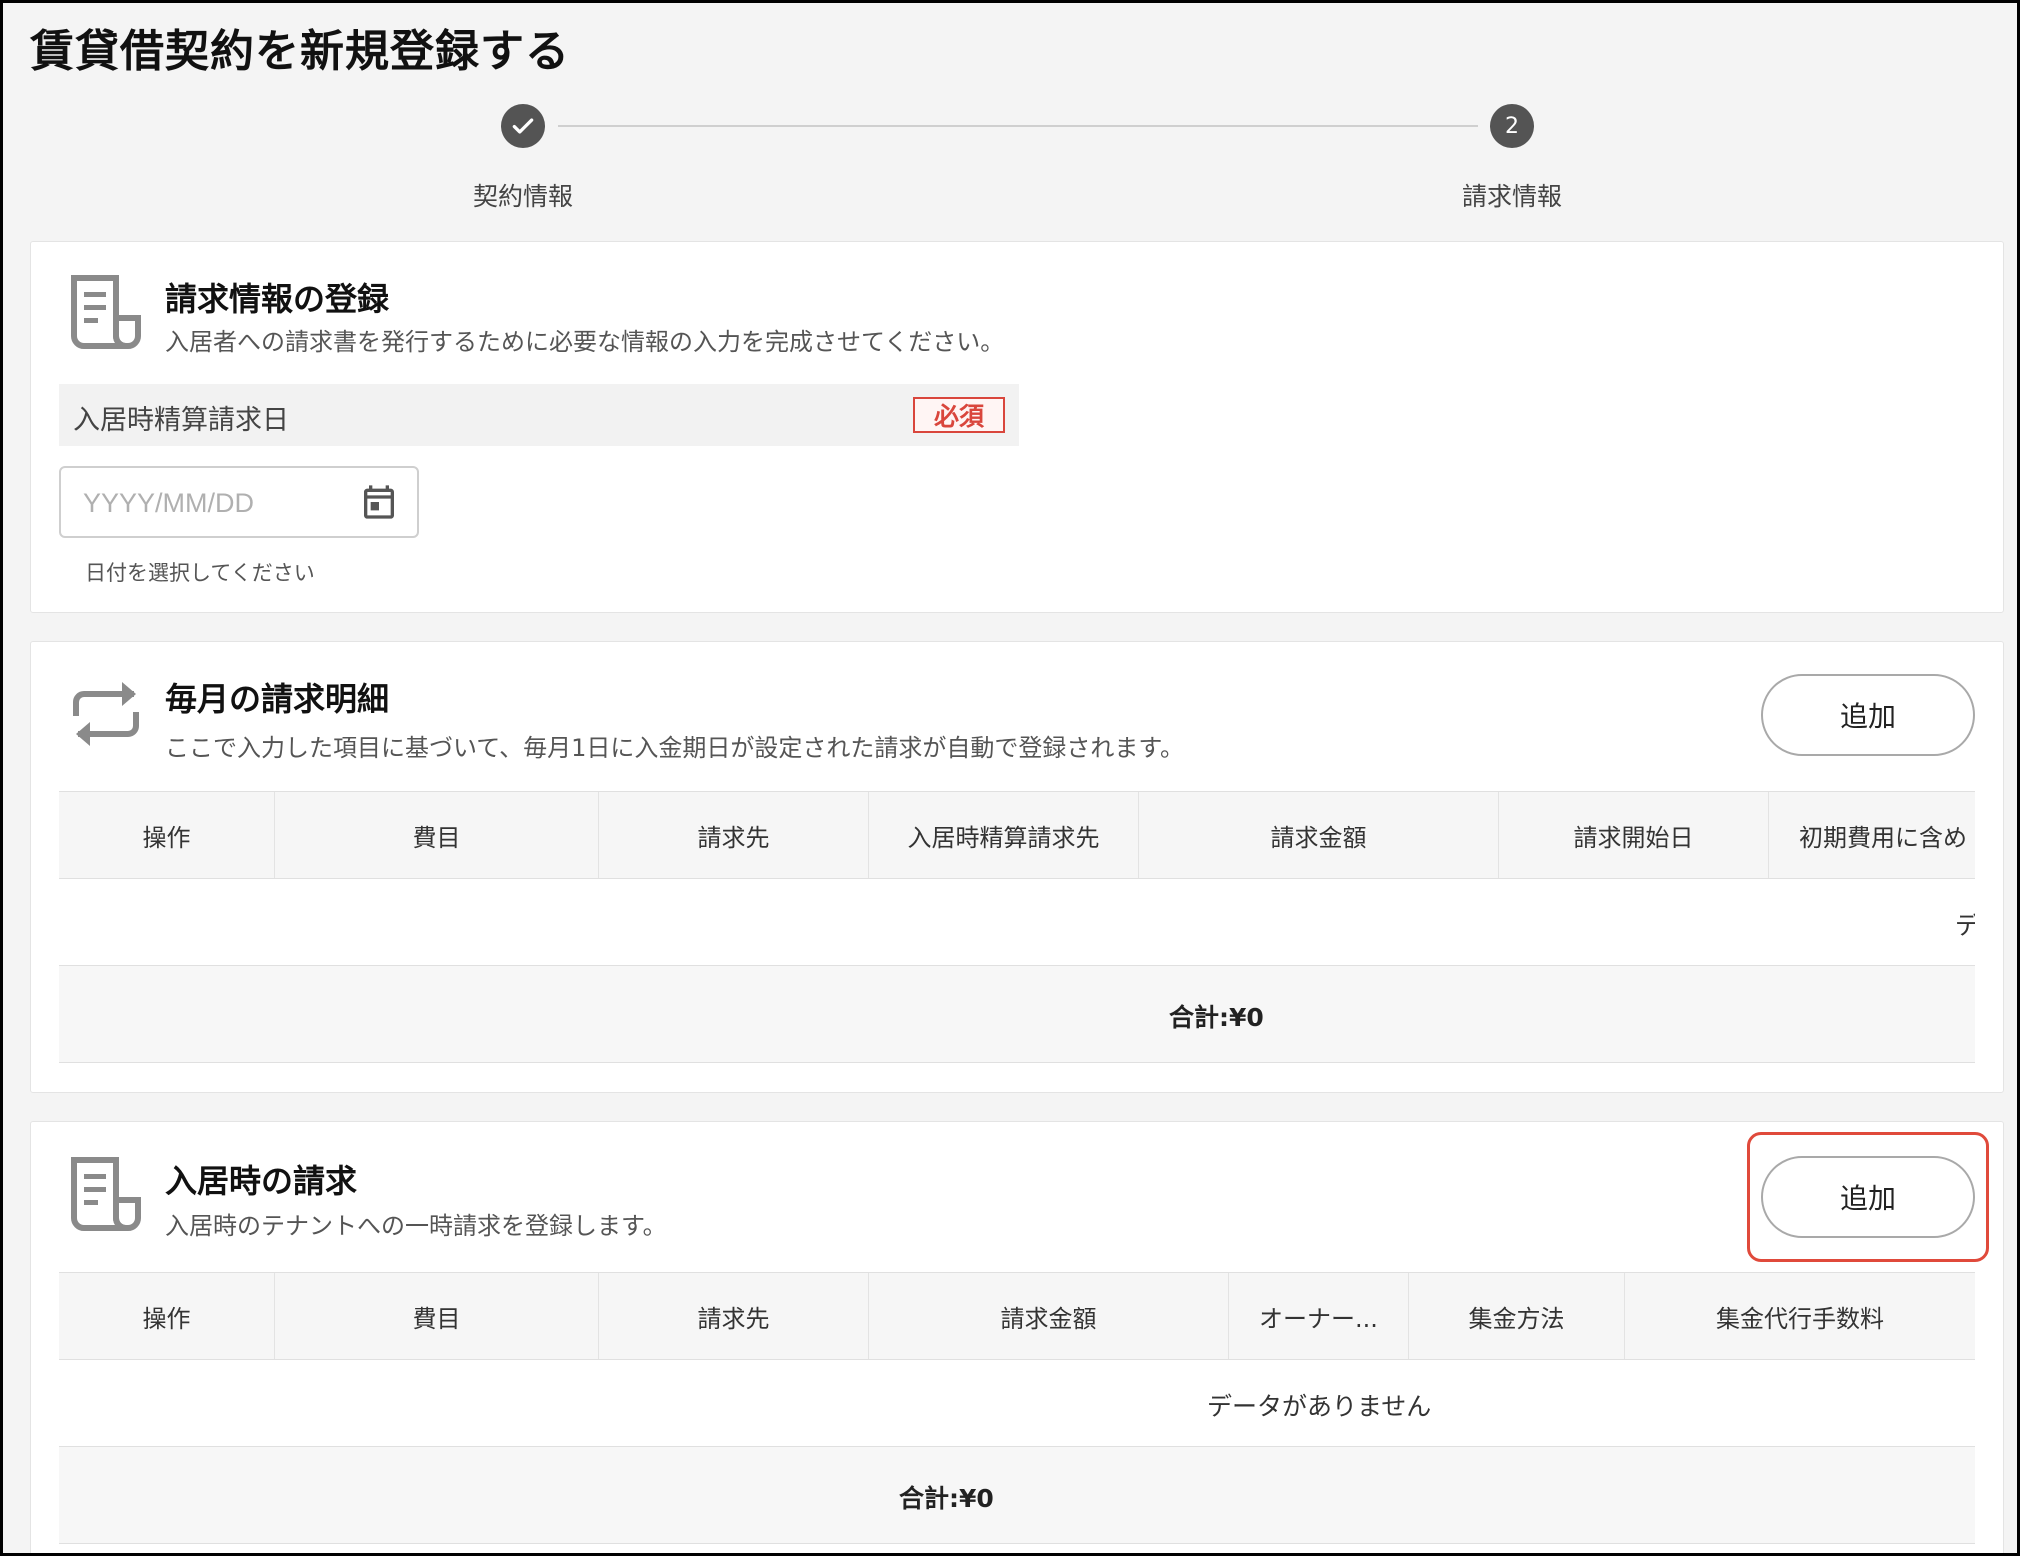 The width and height of the screenshot is (2020, 1556). I want to click on calendar-icon, so click(379, 502).